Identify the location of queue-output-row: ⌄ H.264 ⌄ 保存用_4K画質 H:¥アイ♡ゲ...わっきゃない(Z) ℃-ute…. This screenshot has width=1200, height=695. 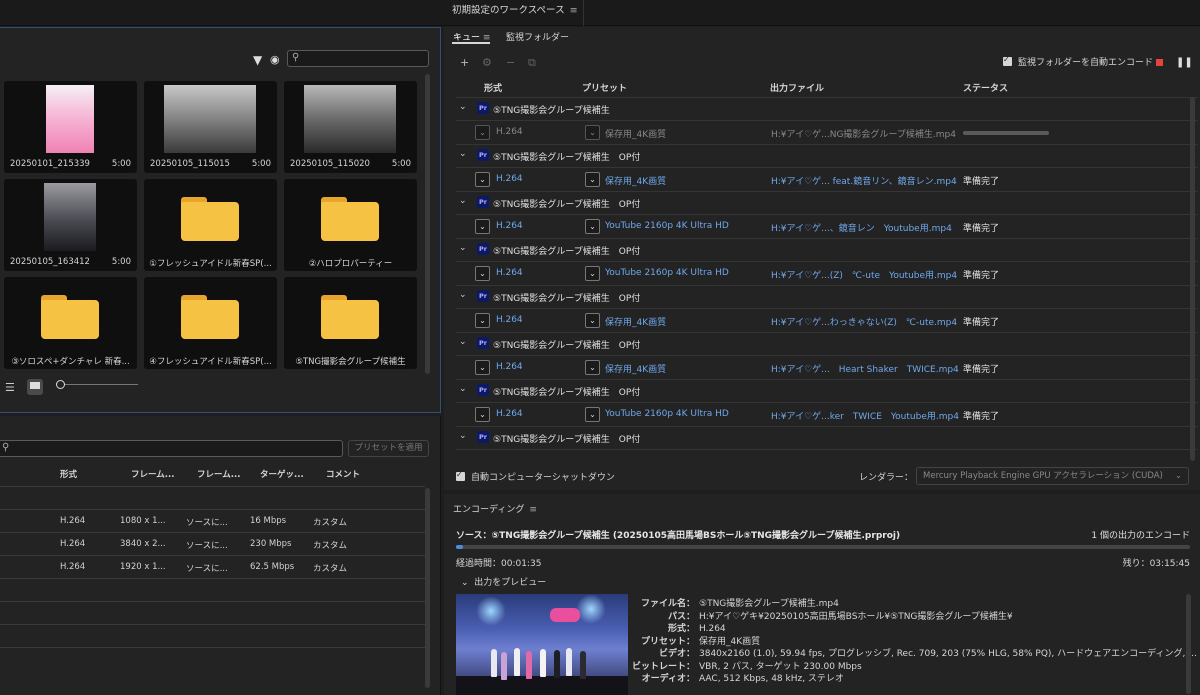
(827, 320).